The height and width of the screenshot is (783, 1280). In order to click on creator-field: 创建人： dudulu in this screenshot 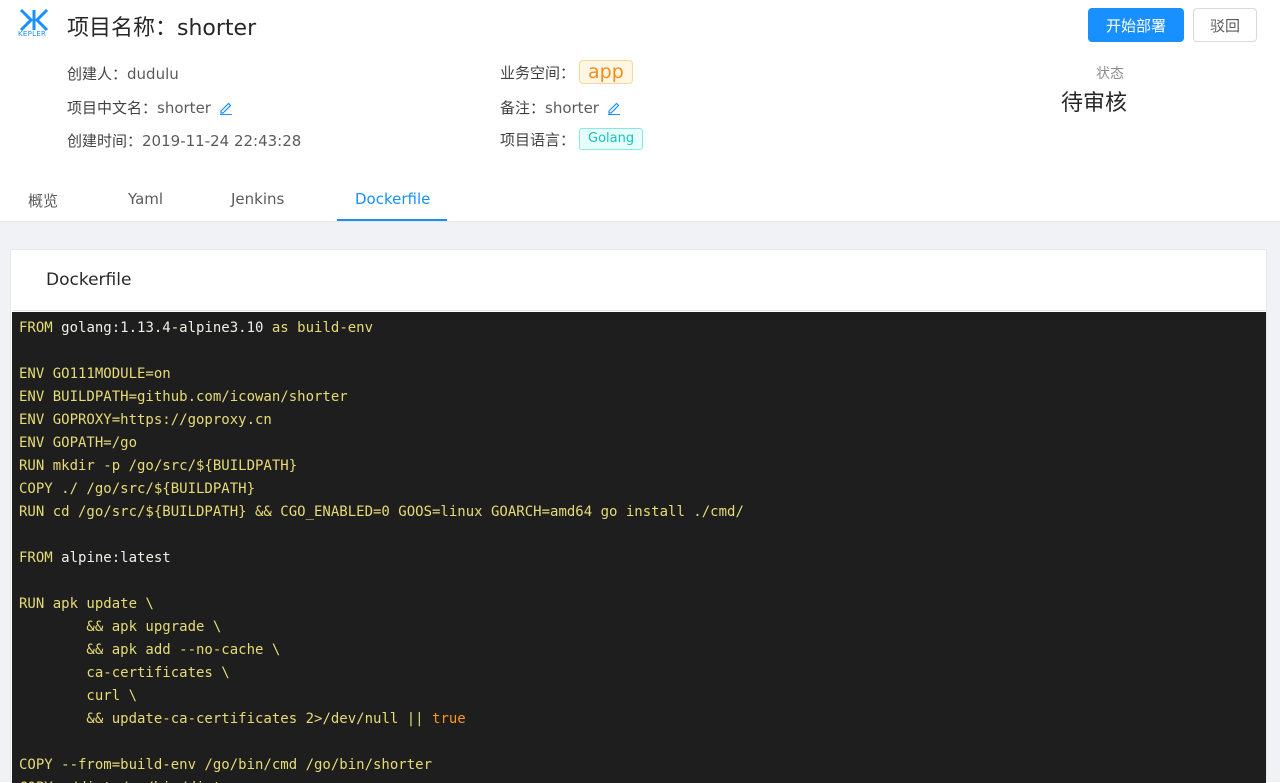, I will do `click(123, 73)`.